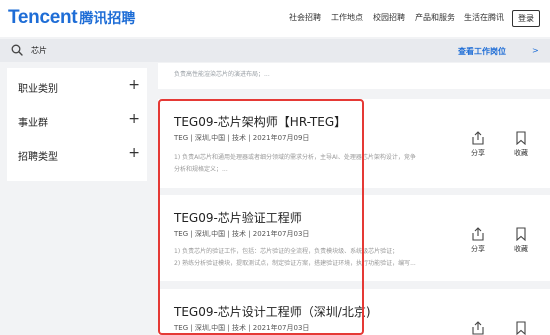  I want to click on filter-label: 职业类别, so click(38, 89).